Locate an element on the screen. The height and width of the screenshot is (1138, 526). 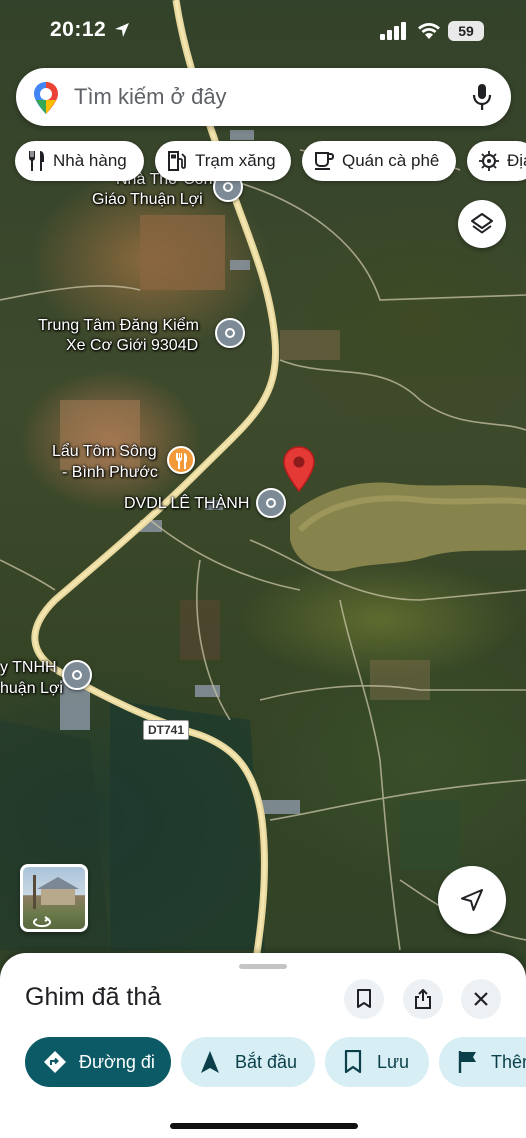
coffee-icon is located at coordinates (324, 161).